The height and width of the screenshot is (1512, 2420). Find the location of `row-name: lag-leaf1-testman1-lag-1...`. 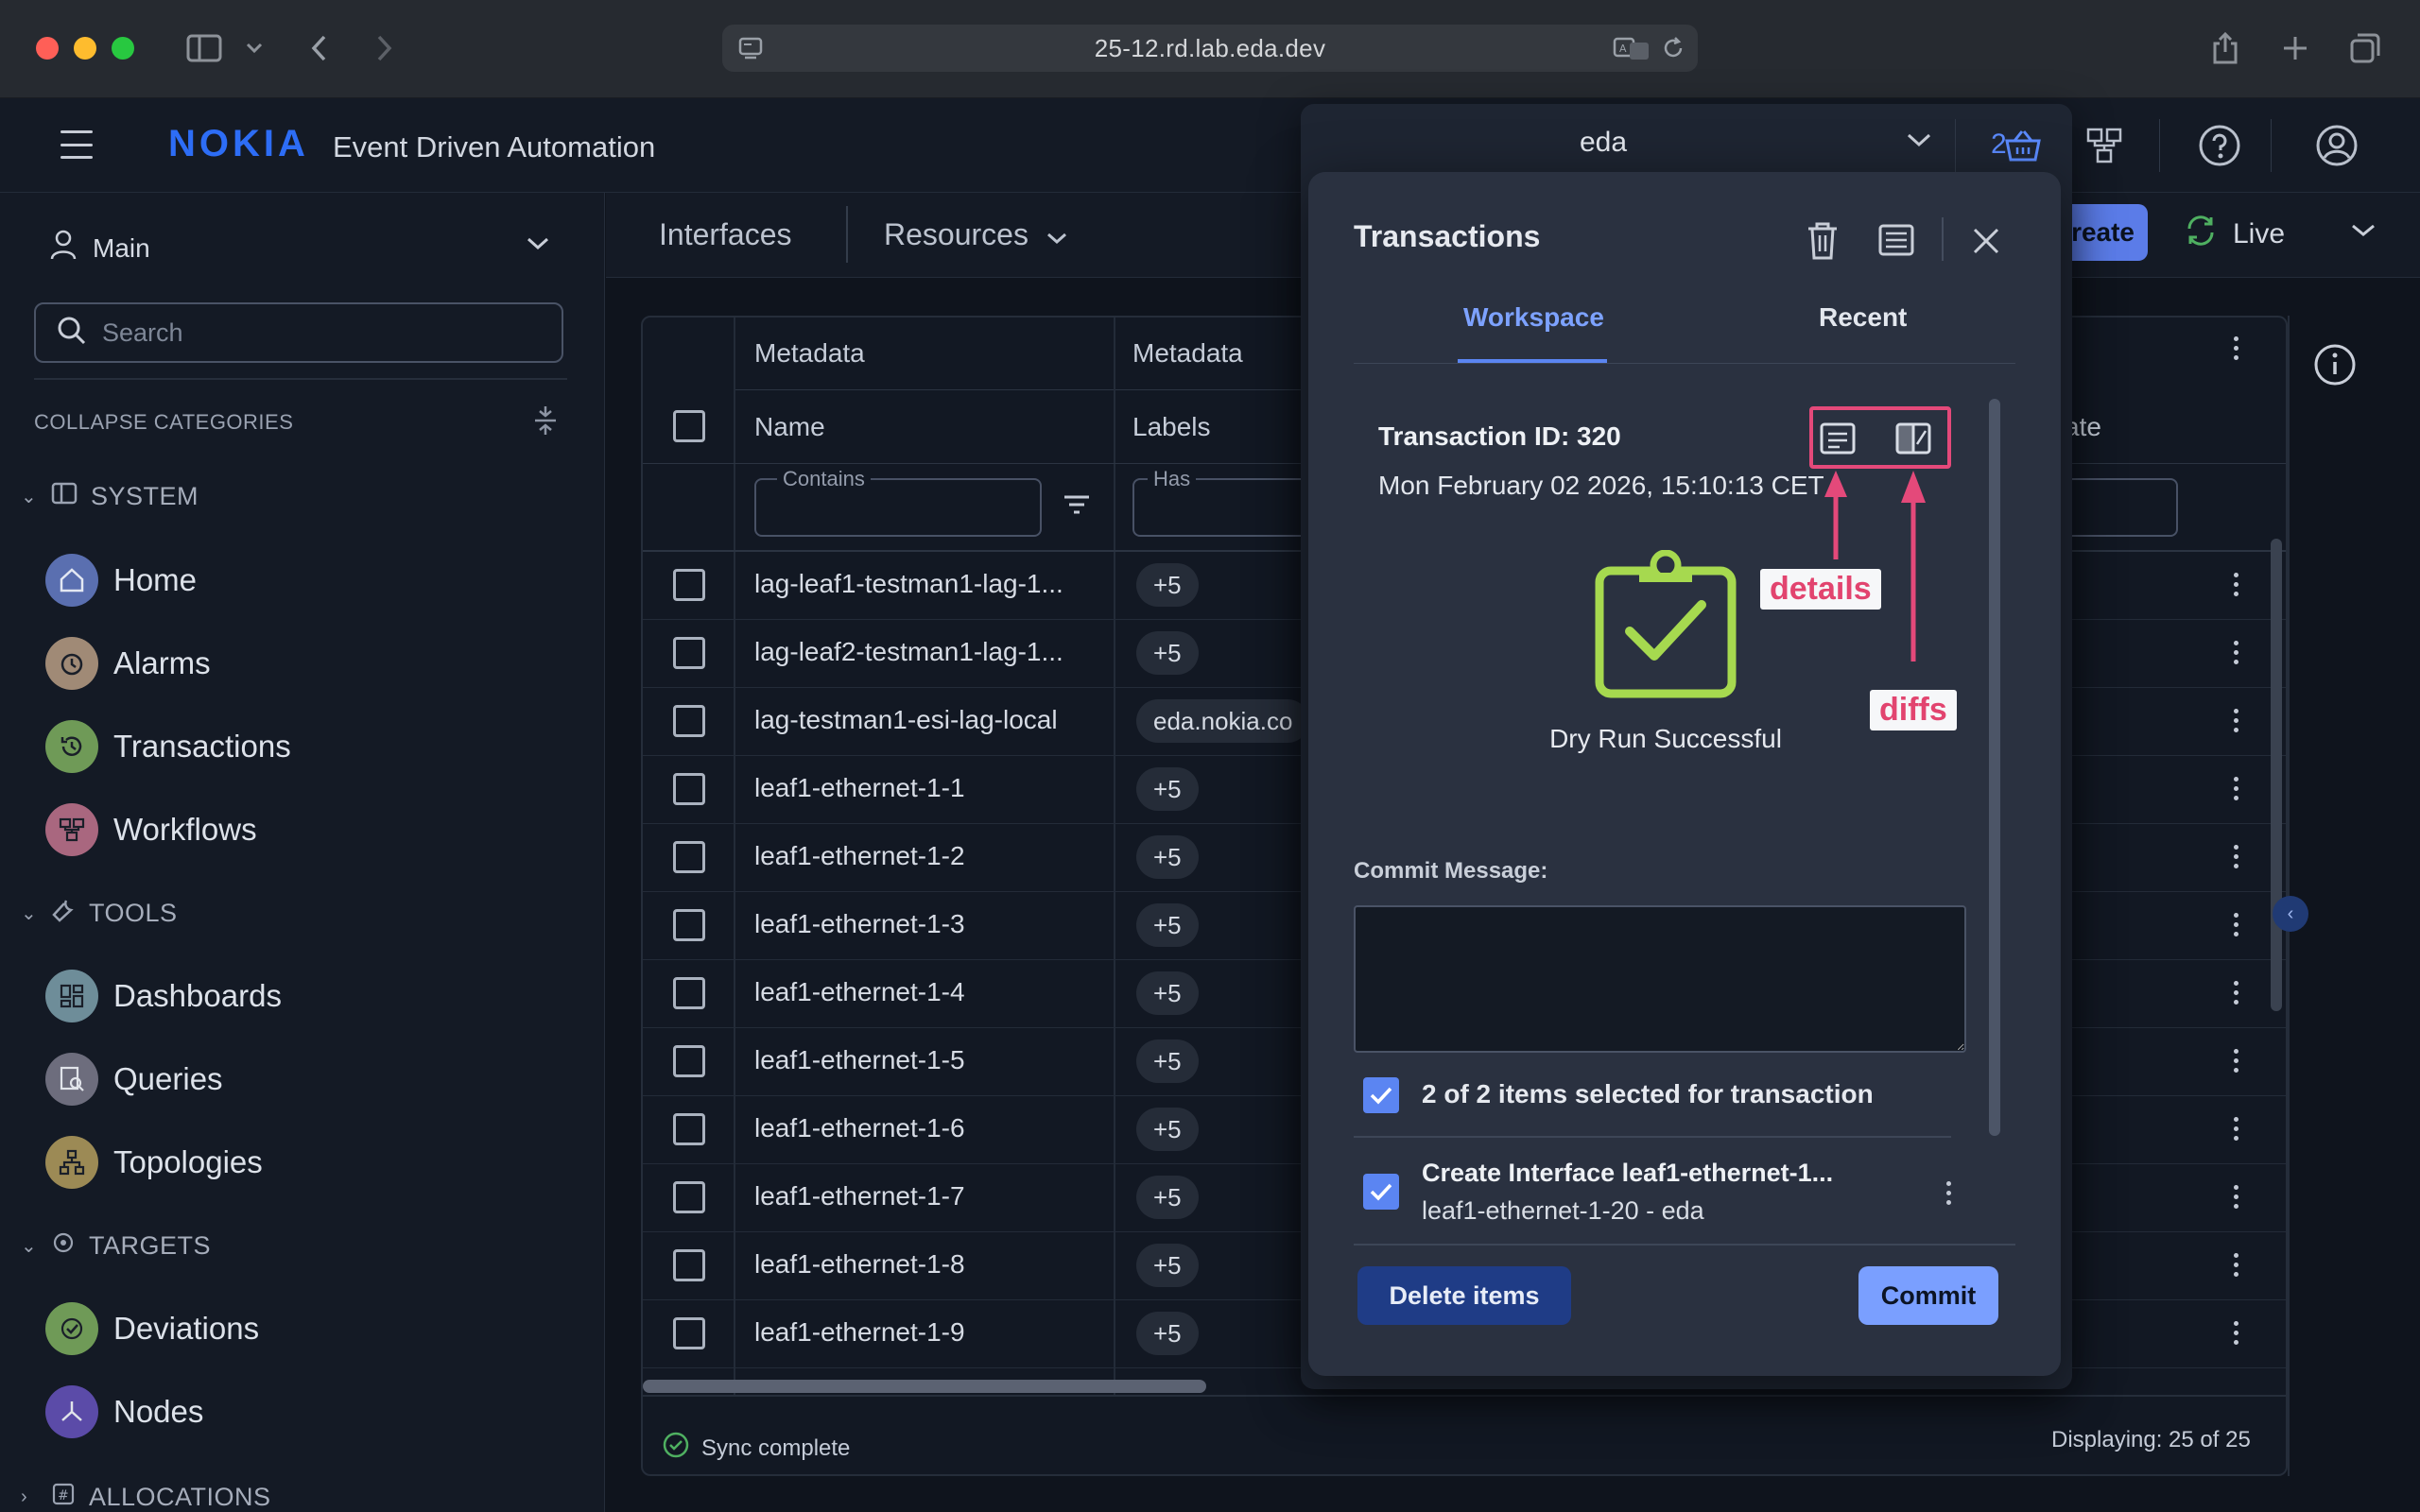

row-name: lag-leaf1-testman1-lag-1... is located at coordinates (909, 584).